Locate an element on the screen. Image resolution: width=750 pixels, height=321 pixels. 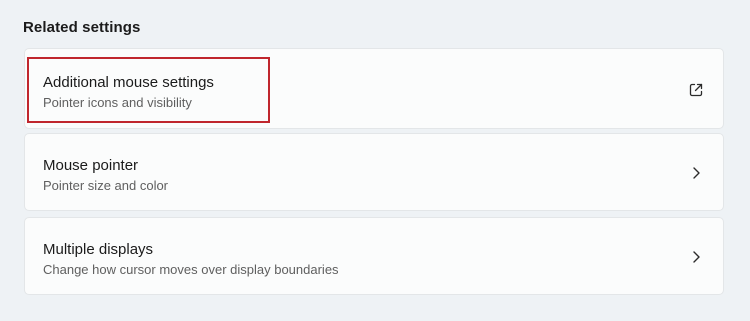
item-title: Multiple displays is located at coordinates (98, 249).